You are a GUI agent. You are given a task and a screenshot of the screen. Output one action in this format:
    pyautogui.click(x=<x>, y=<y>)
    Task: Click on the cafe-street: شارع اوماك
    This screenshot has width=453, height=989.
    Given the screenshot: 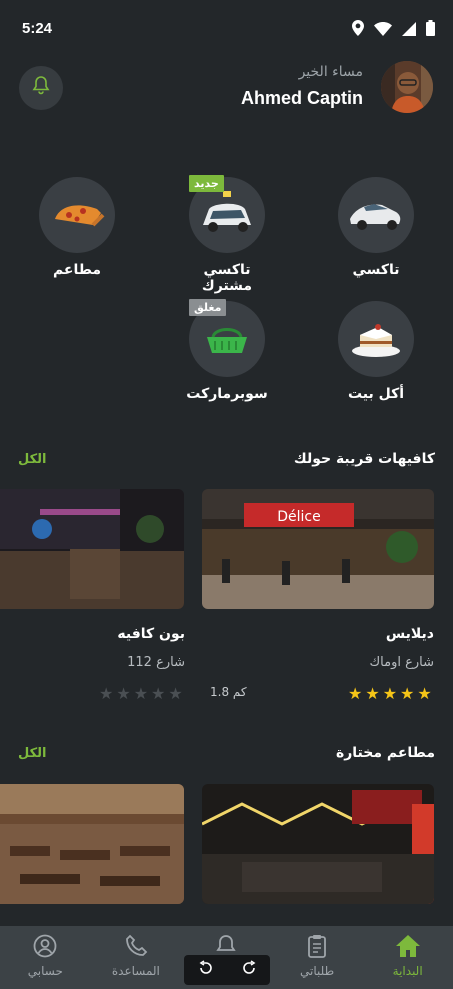 What is the action you would take?
    pyautogui.click(x=401, y=662)
    